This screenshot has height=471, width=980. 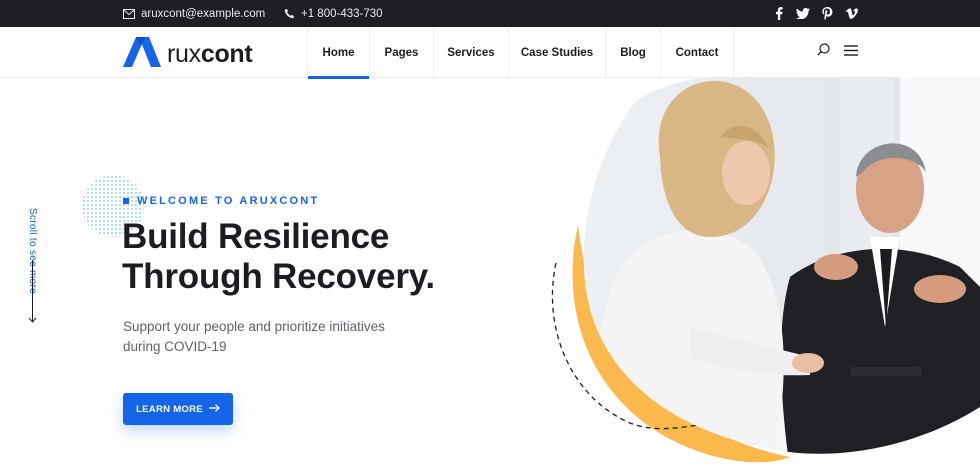 What do you see at coordinates (632, 52) in the screenshot?
I see `nav-item-blog: Blog` at bounding box center [632, 52].